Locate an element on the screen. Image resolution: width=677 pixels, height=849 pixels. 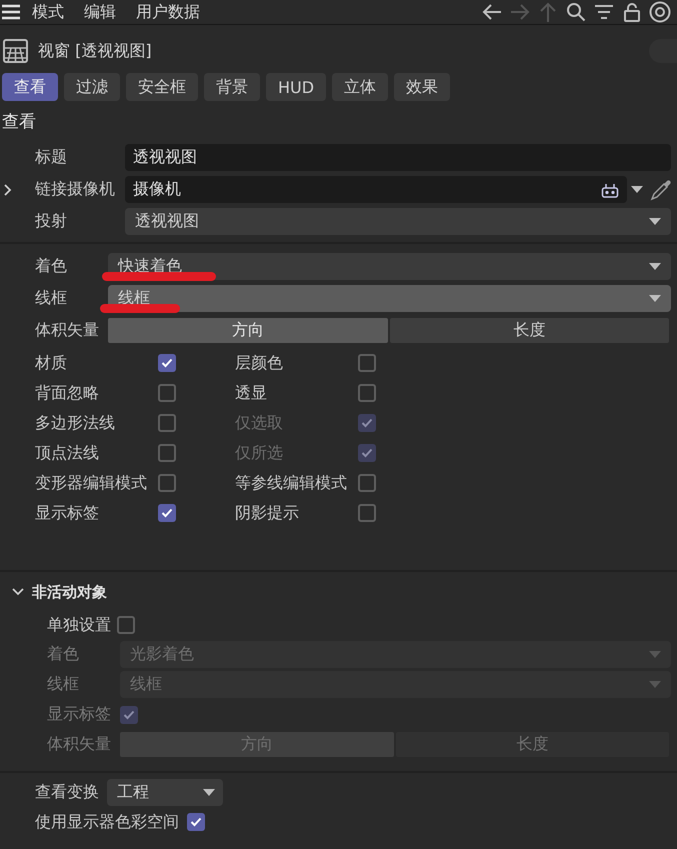
field-label: 标题 is located at coordinates (51, 157).